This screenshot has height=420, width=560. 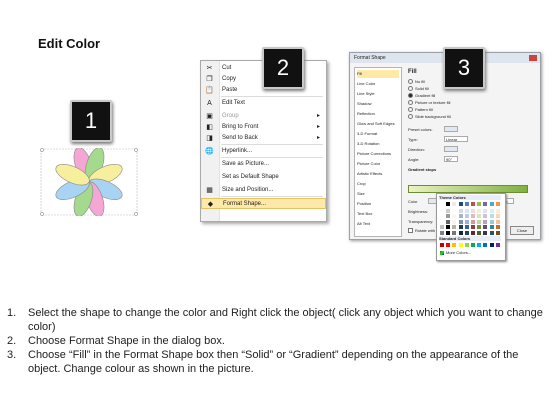 I want to click on direction-dropdown, so click(x=451, y=149).